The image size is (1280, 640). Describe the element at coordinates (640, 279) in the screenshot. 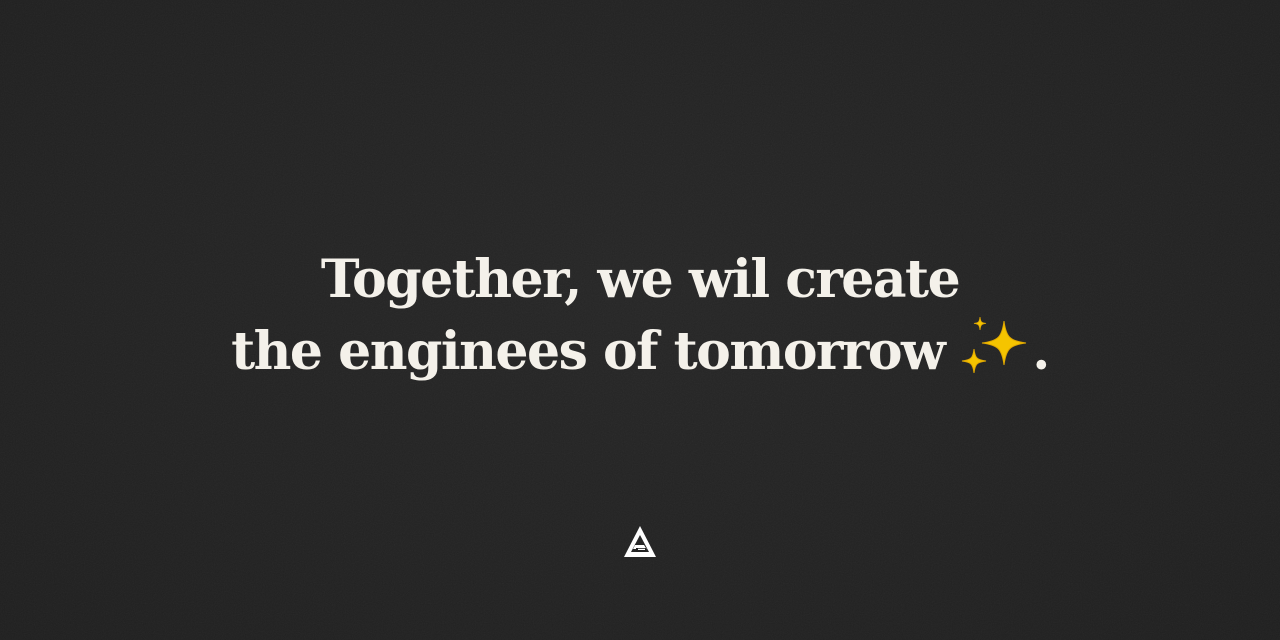

I see `headline-line-1: Together, we wil create` at that location.